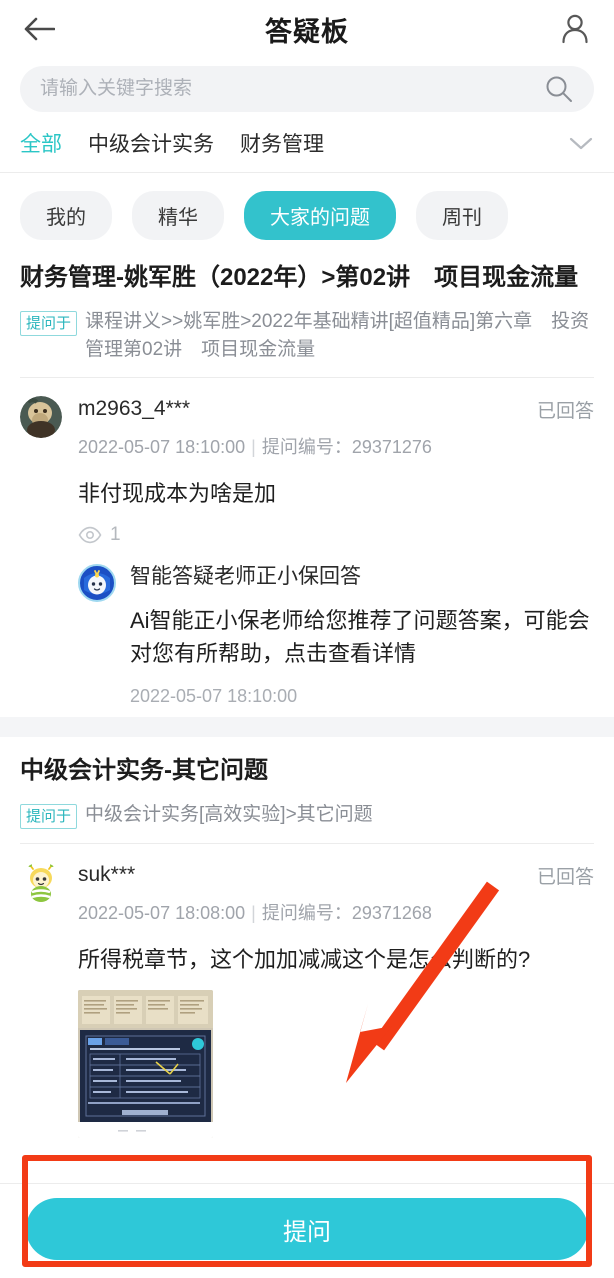 This screenshot has height=1278, width=614. I want to click on category-tabs: 全部 中级会计实务 财务管理, so click(307, 147).